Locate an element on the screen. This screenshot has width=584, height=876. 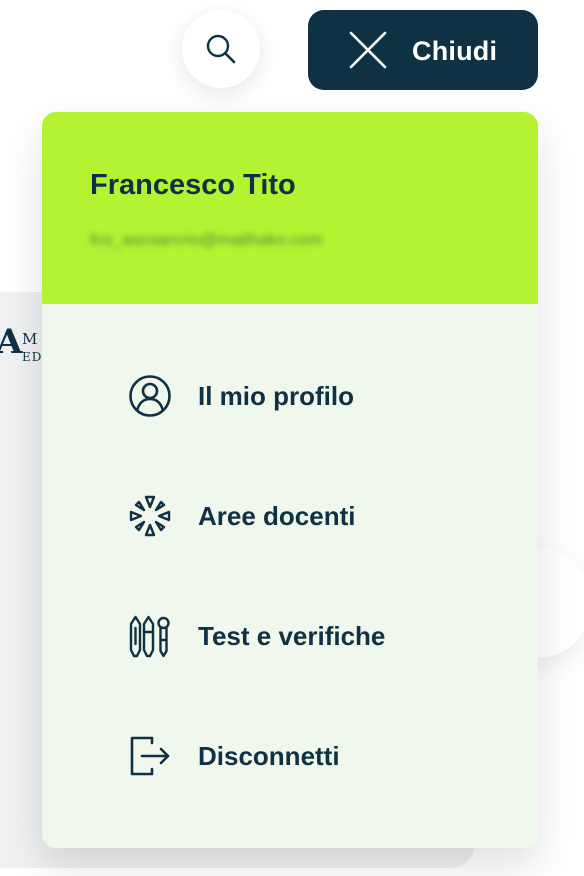
user-email: fco_ascoarcrio@mailhako.com is located at coordinates (206, 239).